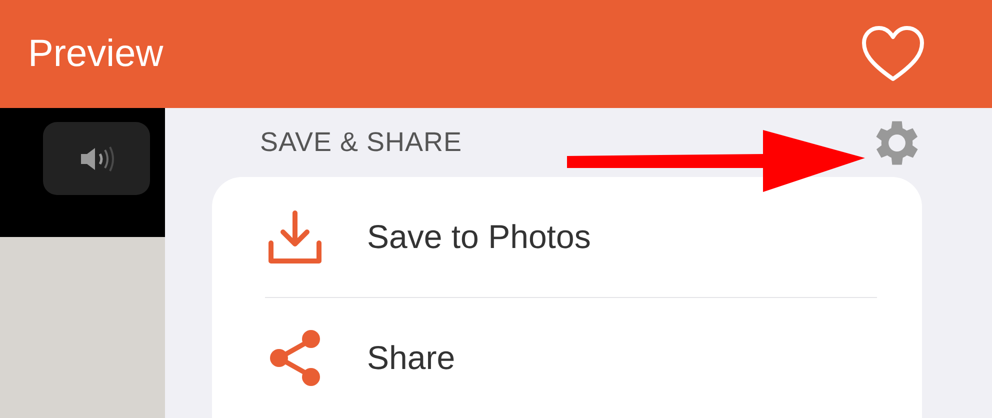  I want to click on header-title: Preview, so click(96, 54).